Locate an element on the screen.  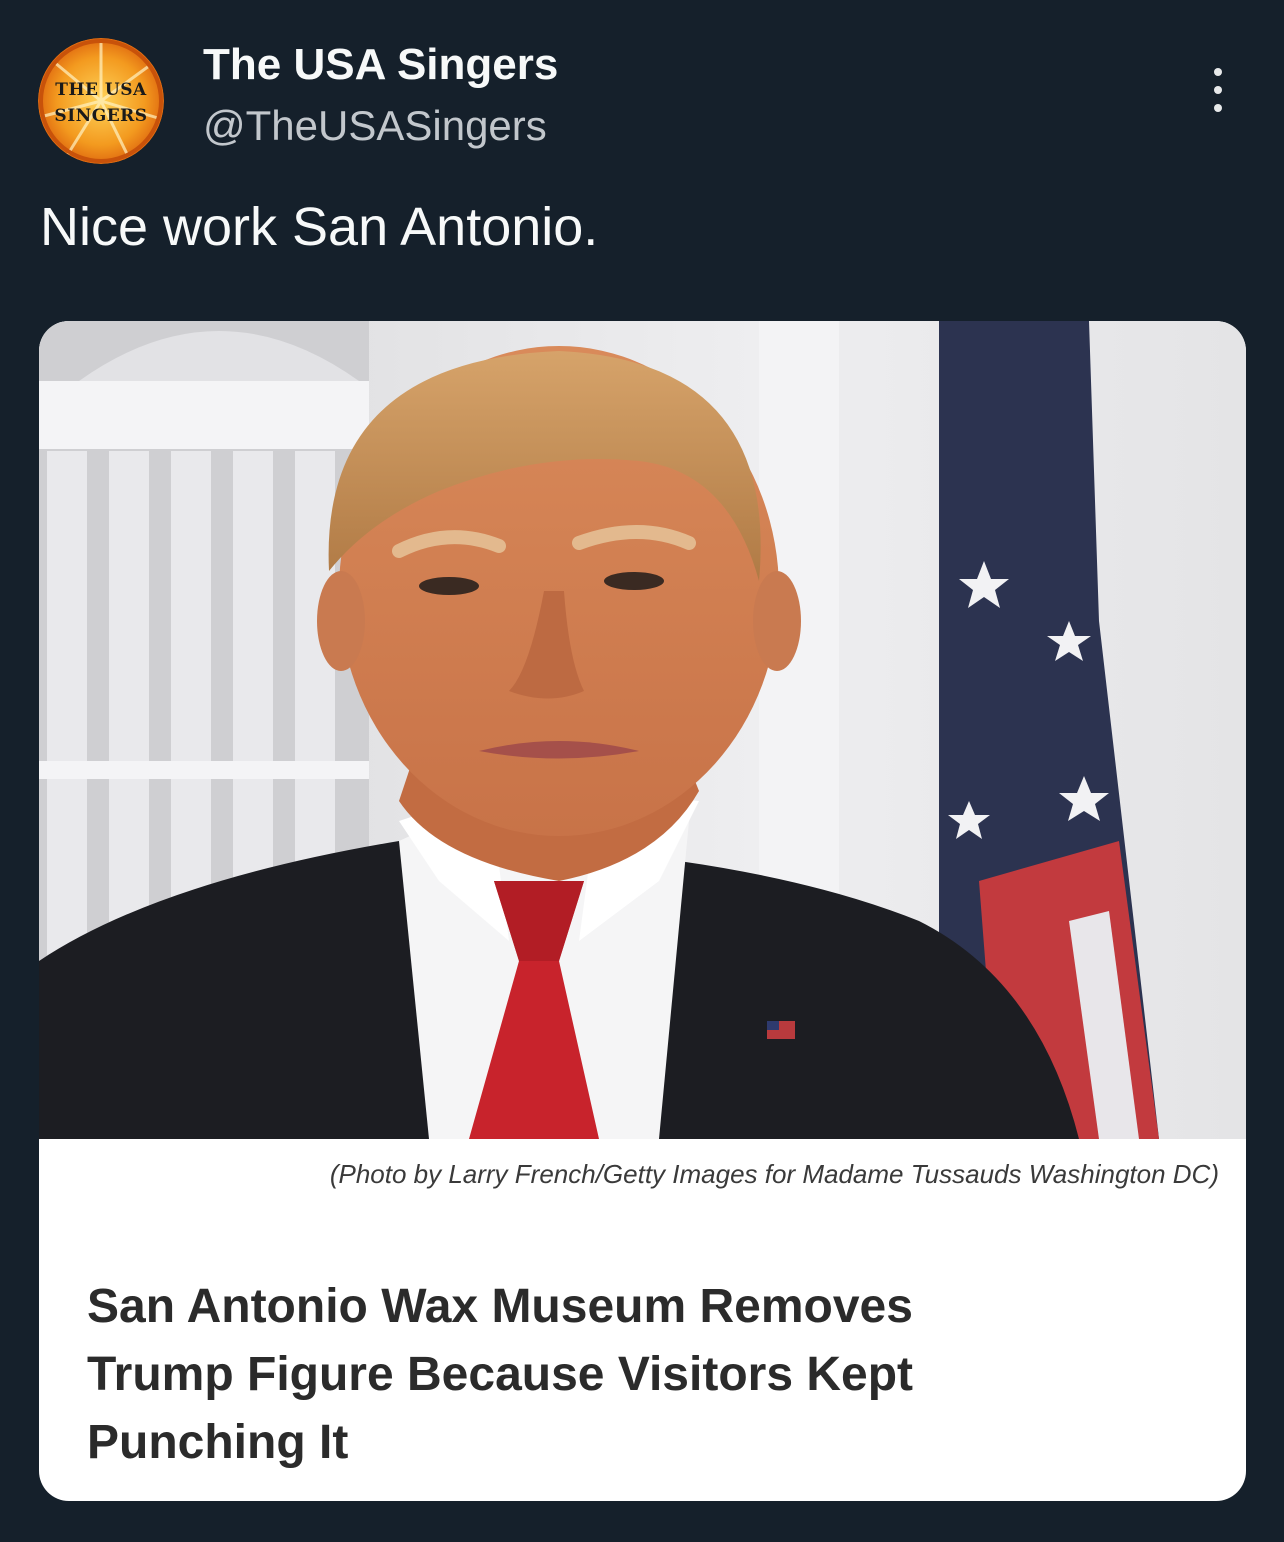
author-display-name: The USA Singers is located at coordinates (380, 65).